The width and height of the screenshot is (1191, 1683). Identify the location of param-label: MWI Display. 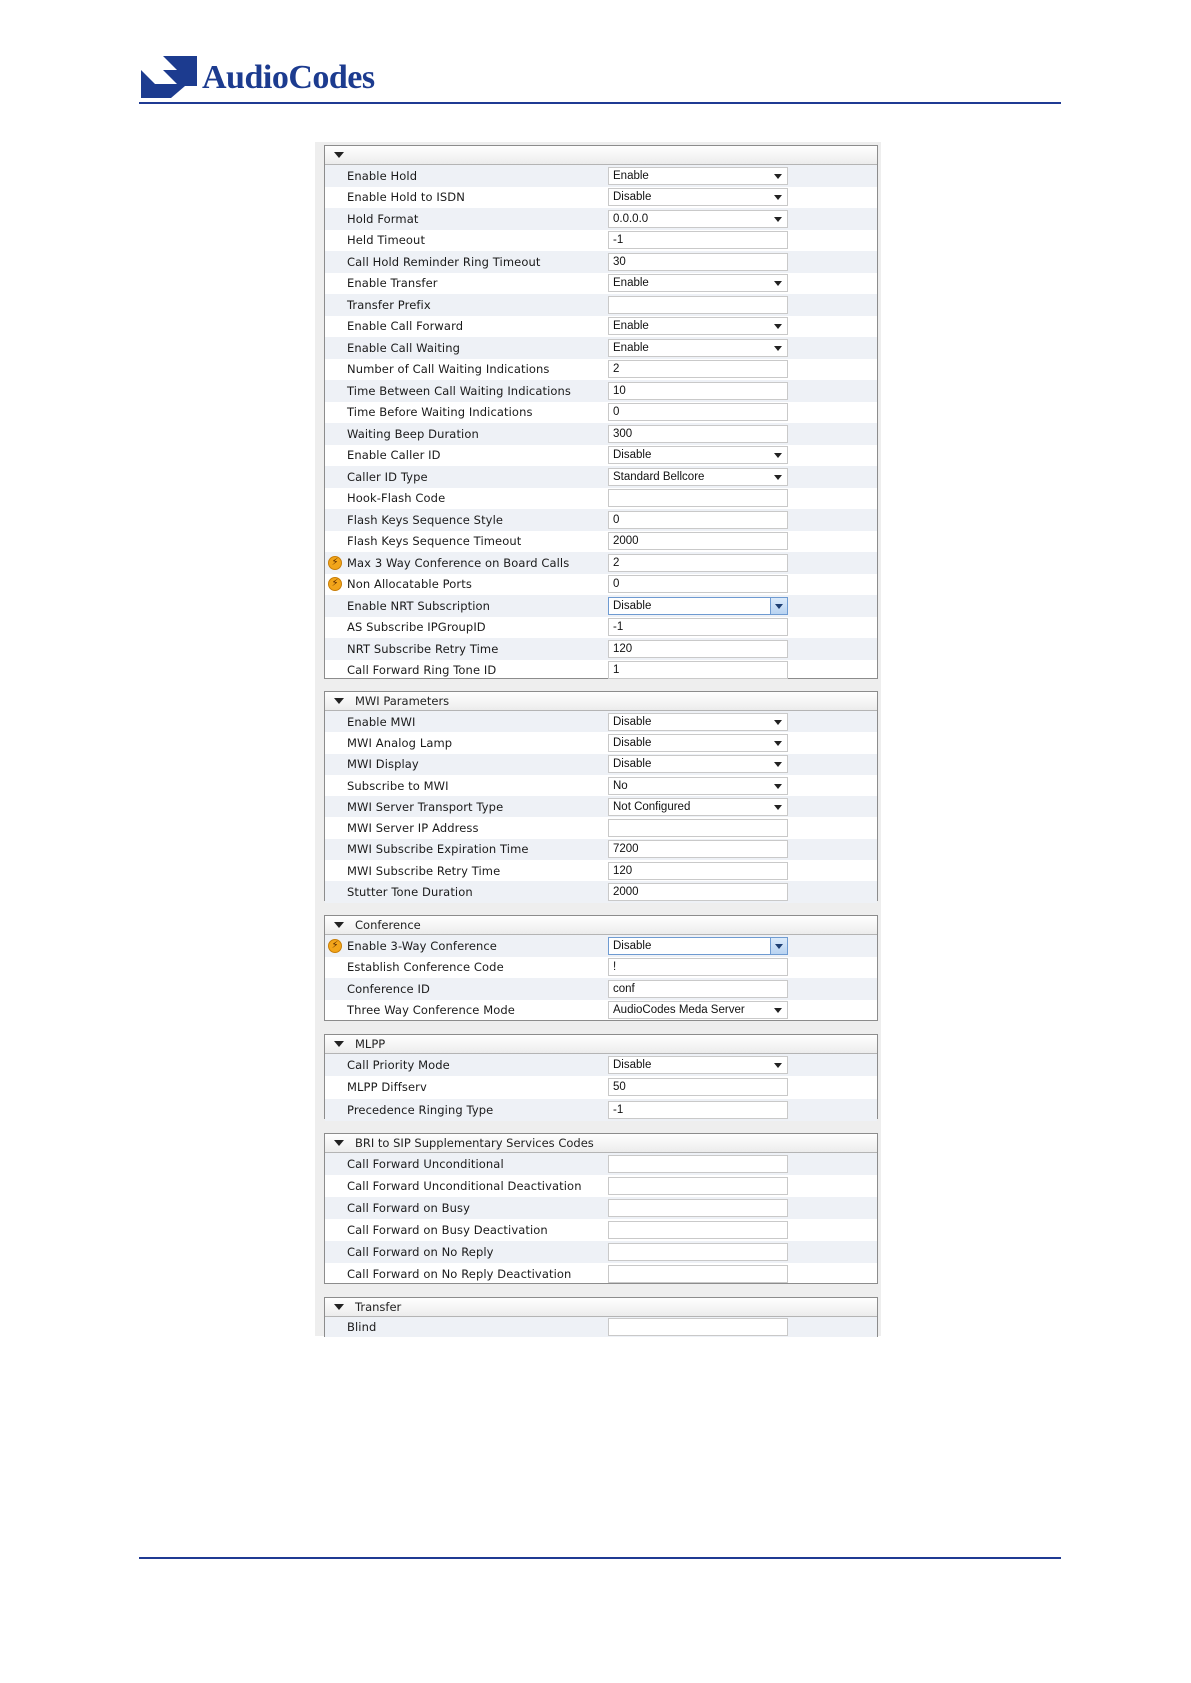
(383, 764).